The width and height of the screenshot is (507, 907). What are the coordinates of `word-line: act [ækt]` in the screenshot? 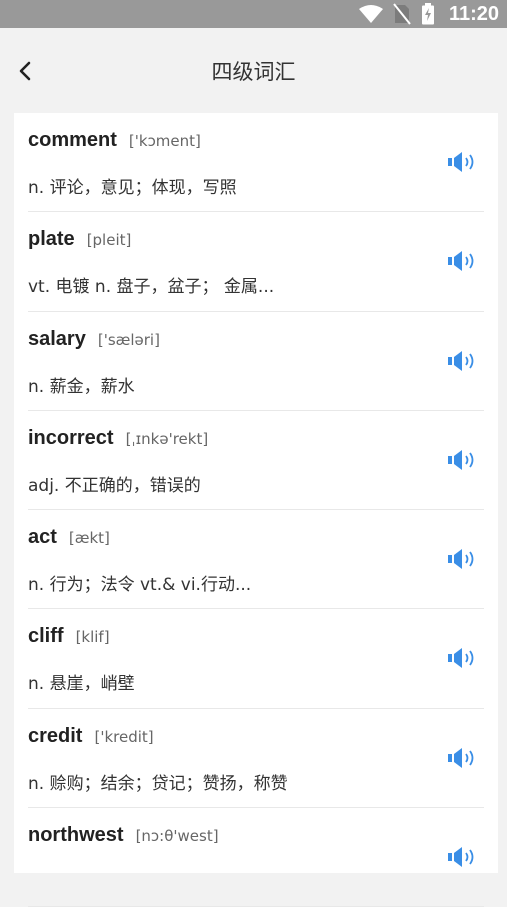 It's located at (69, 537).